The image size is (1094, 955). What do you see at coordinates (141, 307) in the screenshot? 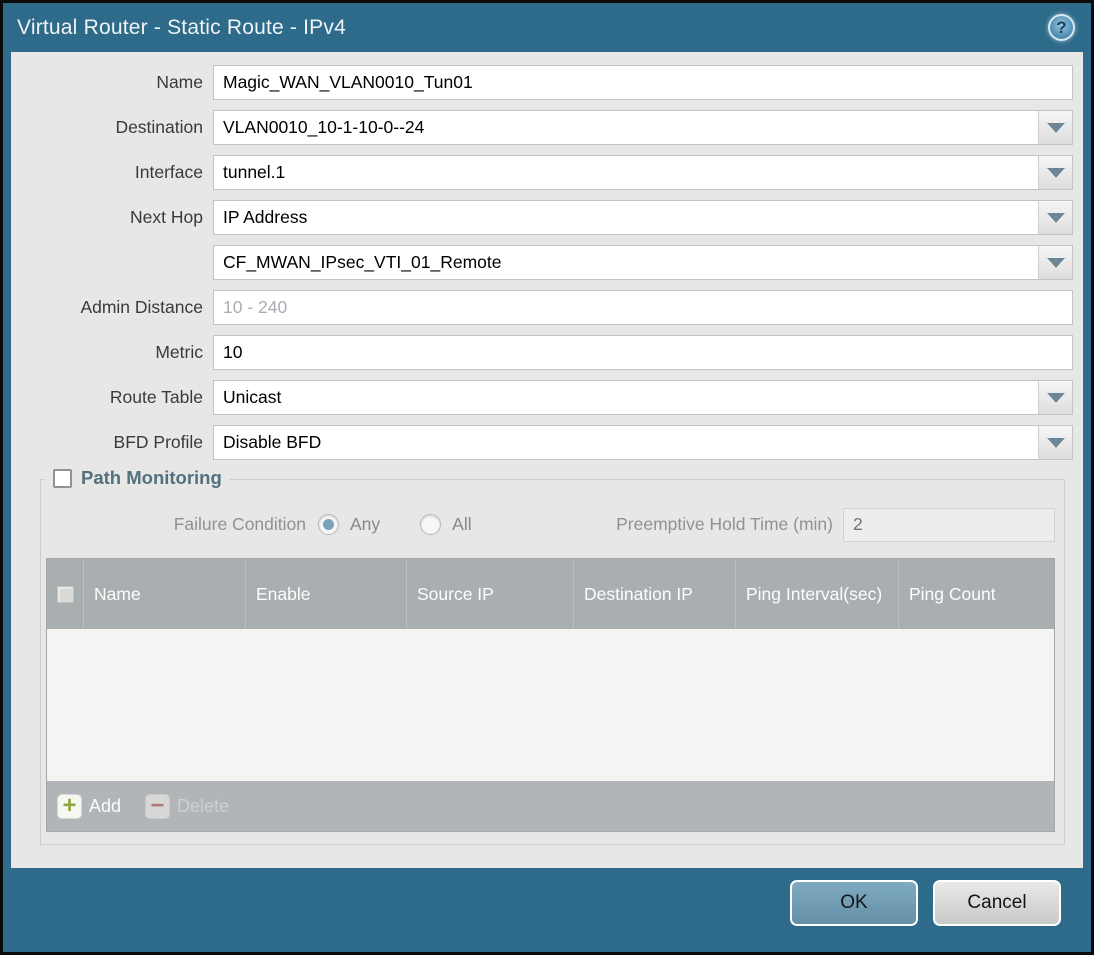
I see `admin-distance-label: Admin Distance` at bounding box center [141, 307].